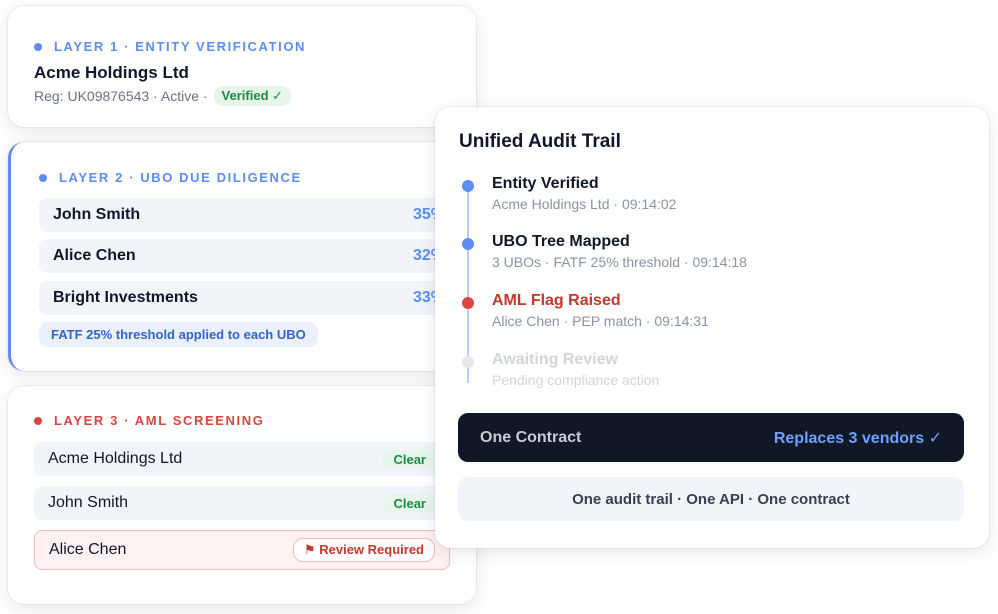 The image size is (998, 614). I want to click on review-required-badge: ⚑ Review Required, so click(363, 550).